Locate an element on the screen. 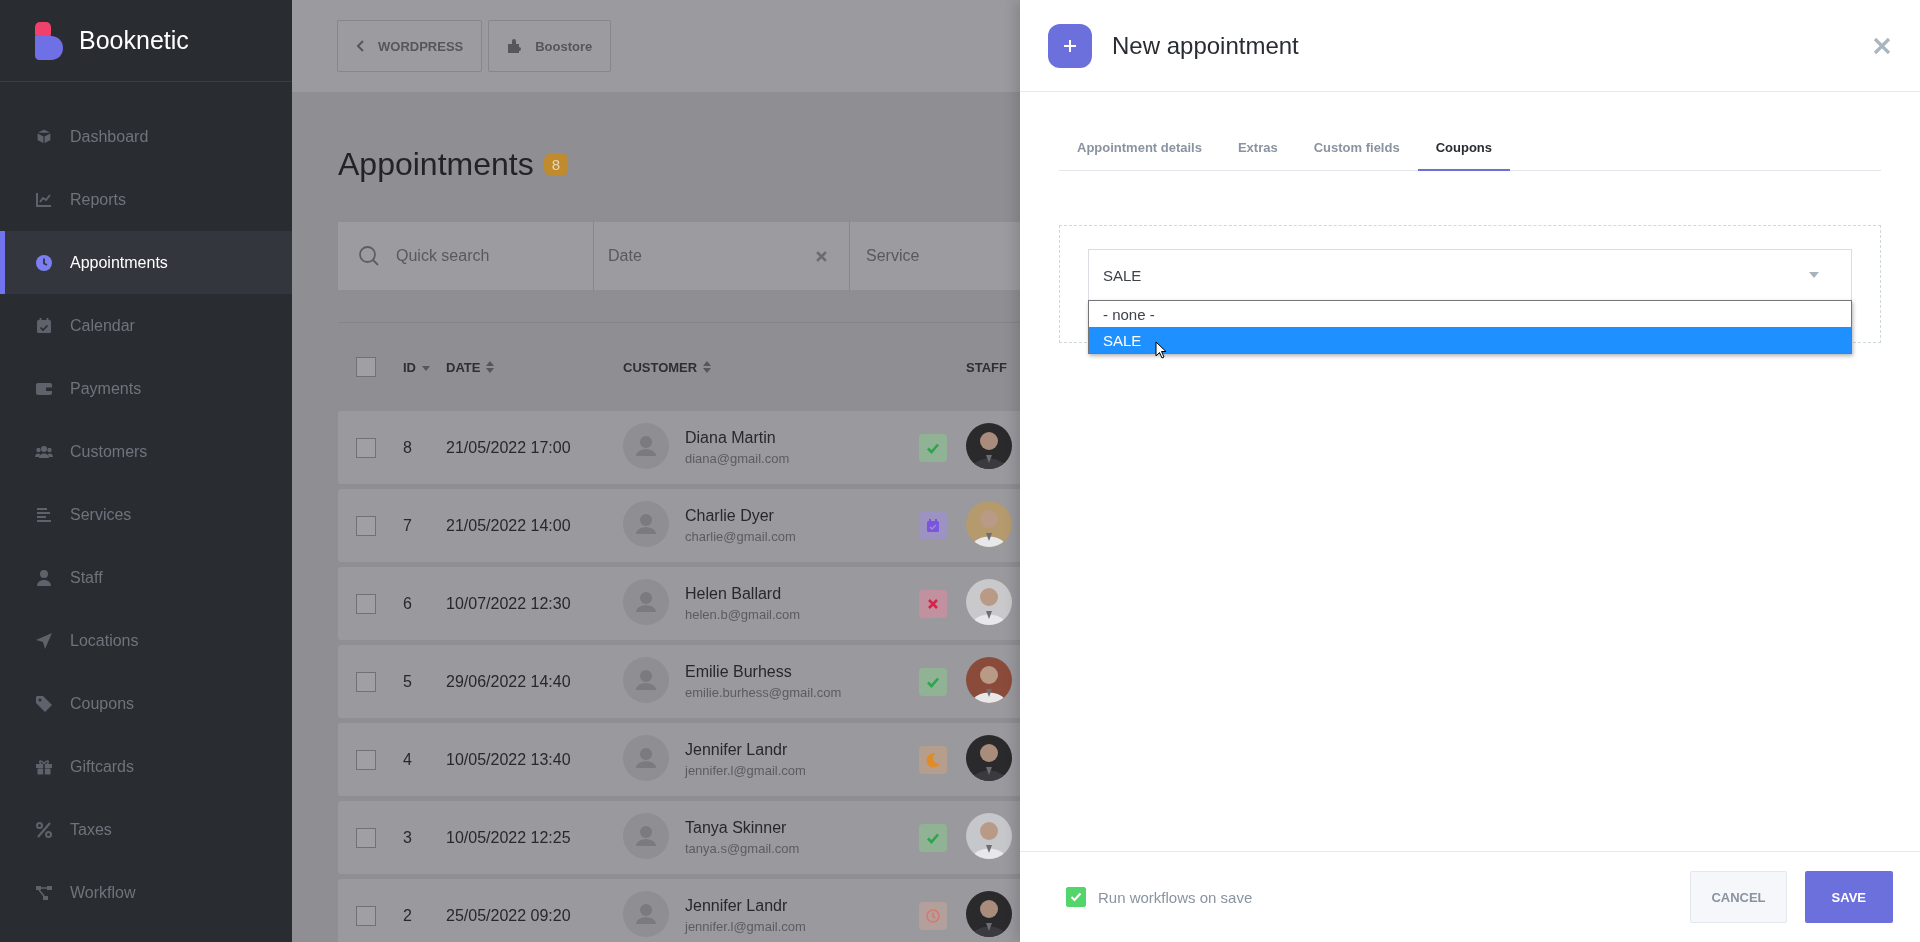 This screenshot has width=1920, height=942. back-button: WORDPRESS is located at coordinates (410, 46).